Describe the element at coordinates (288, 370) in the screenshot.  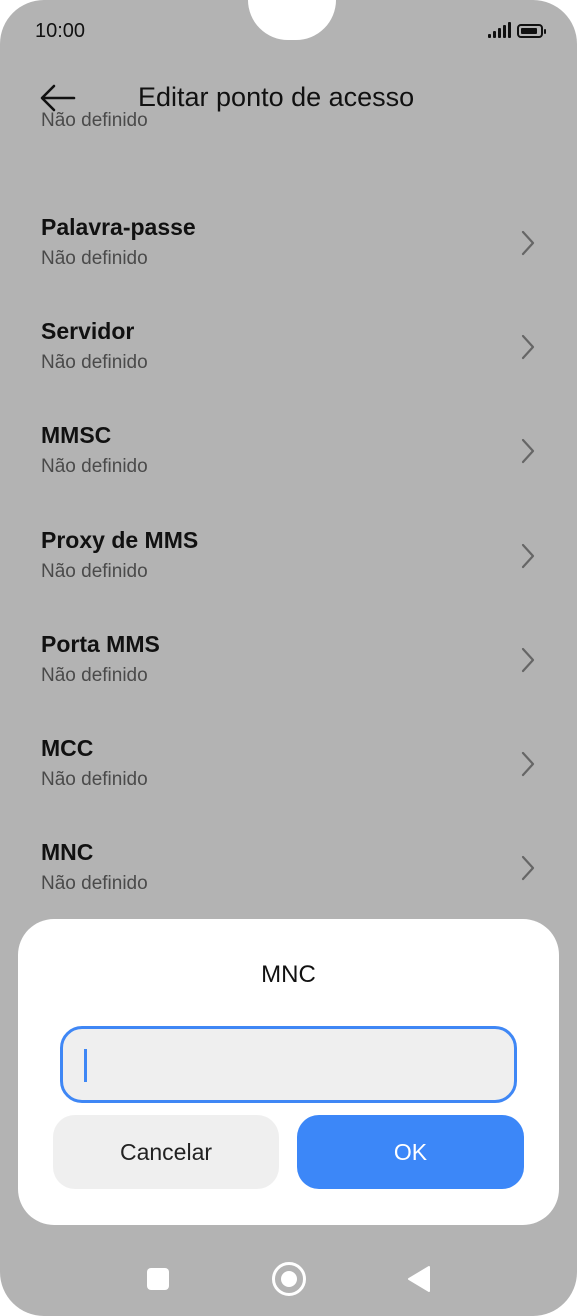
I see `list-item-servidor: Servidor Não definido` at that location.